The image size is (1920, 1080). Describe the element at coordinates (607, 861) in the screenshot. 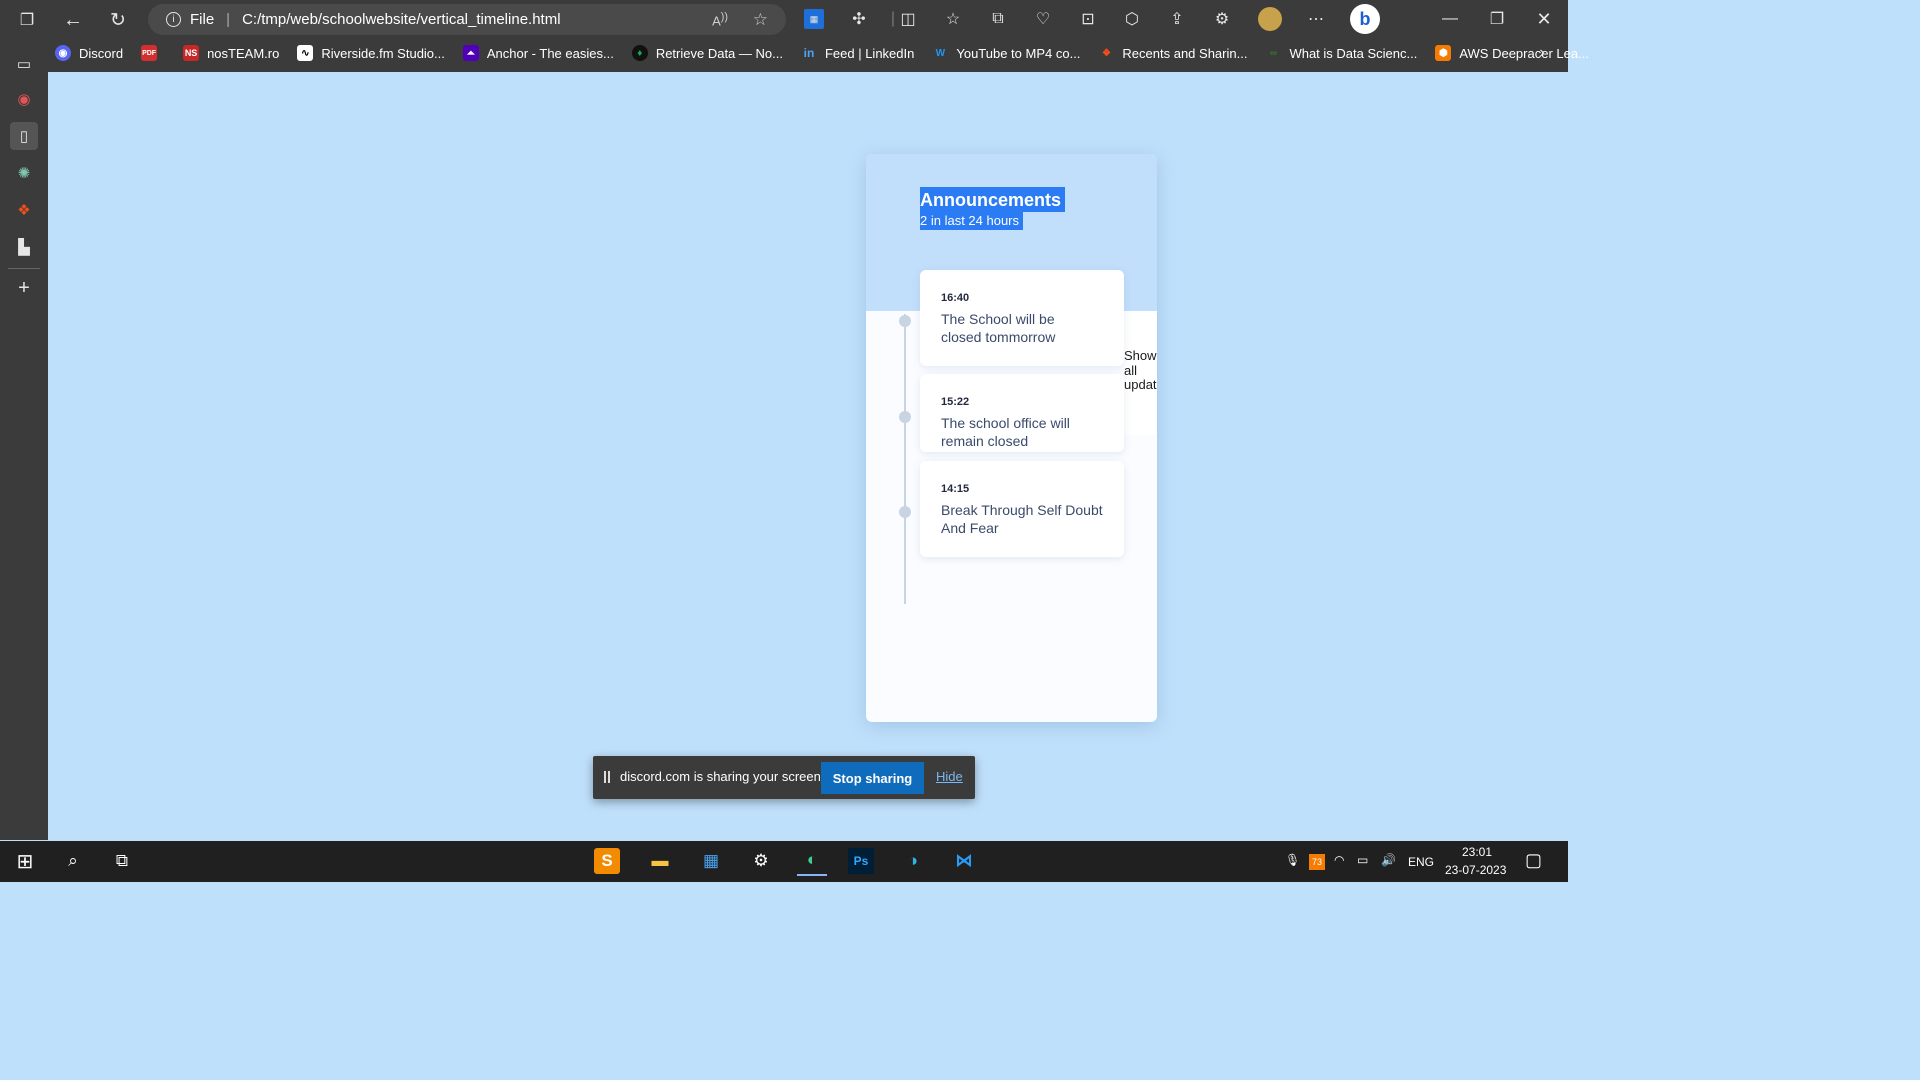

I see `sublime-text-icon: S` at that location.